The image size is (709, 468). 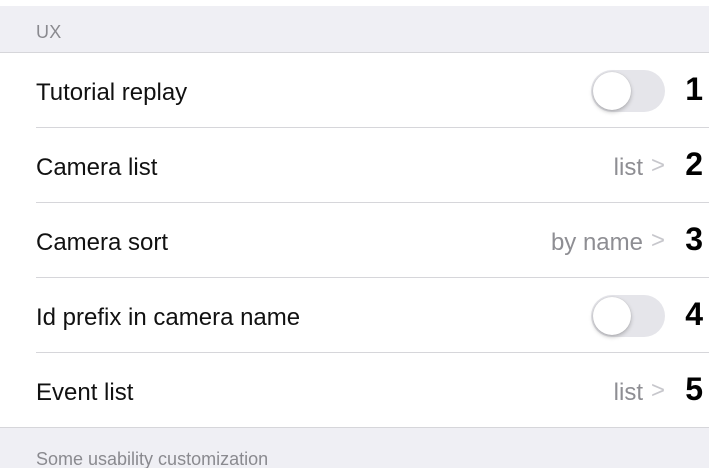 I want to click on row-label: Tutorial replay, so click(x=112, y=92).